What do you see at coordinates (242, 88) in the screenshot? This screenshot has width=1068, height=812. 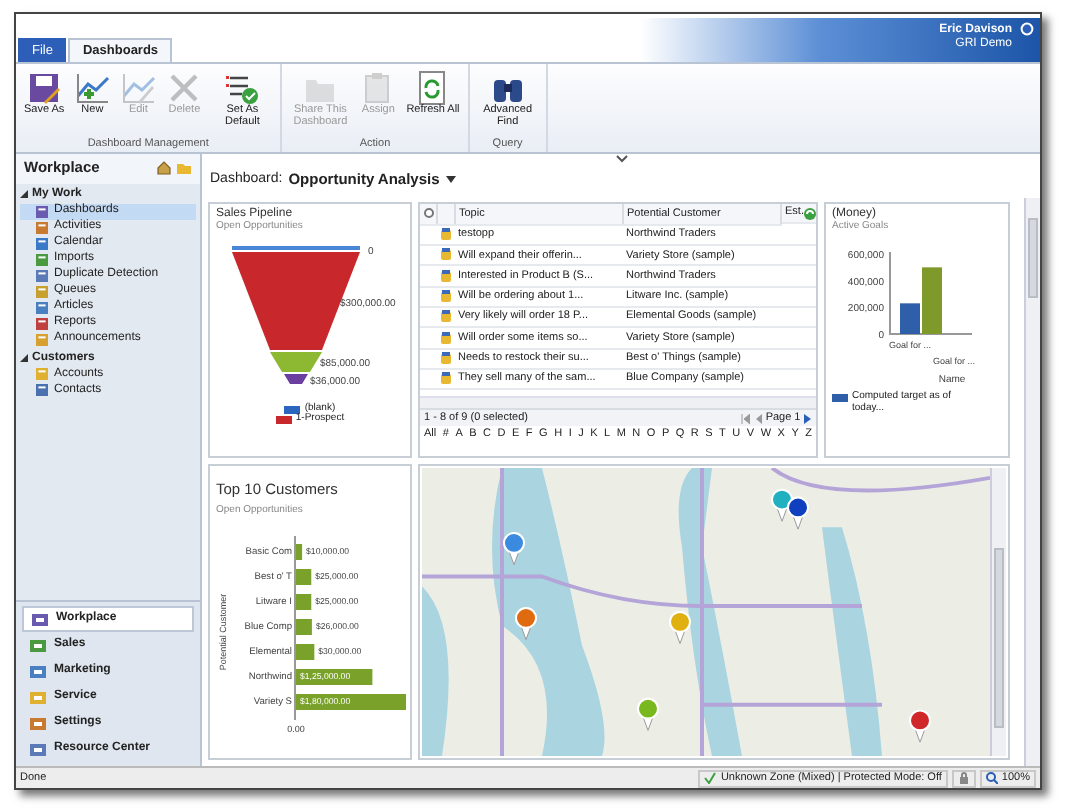 I see `checklist-icon` at bounding box center [242, 88].